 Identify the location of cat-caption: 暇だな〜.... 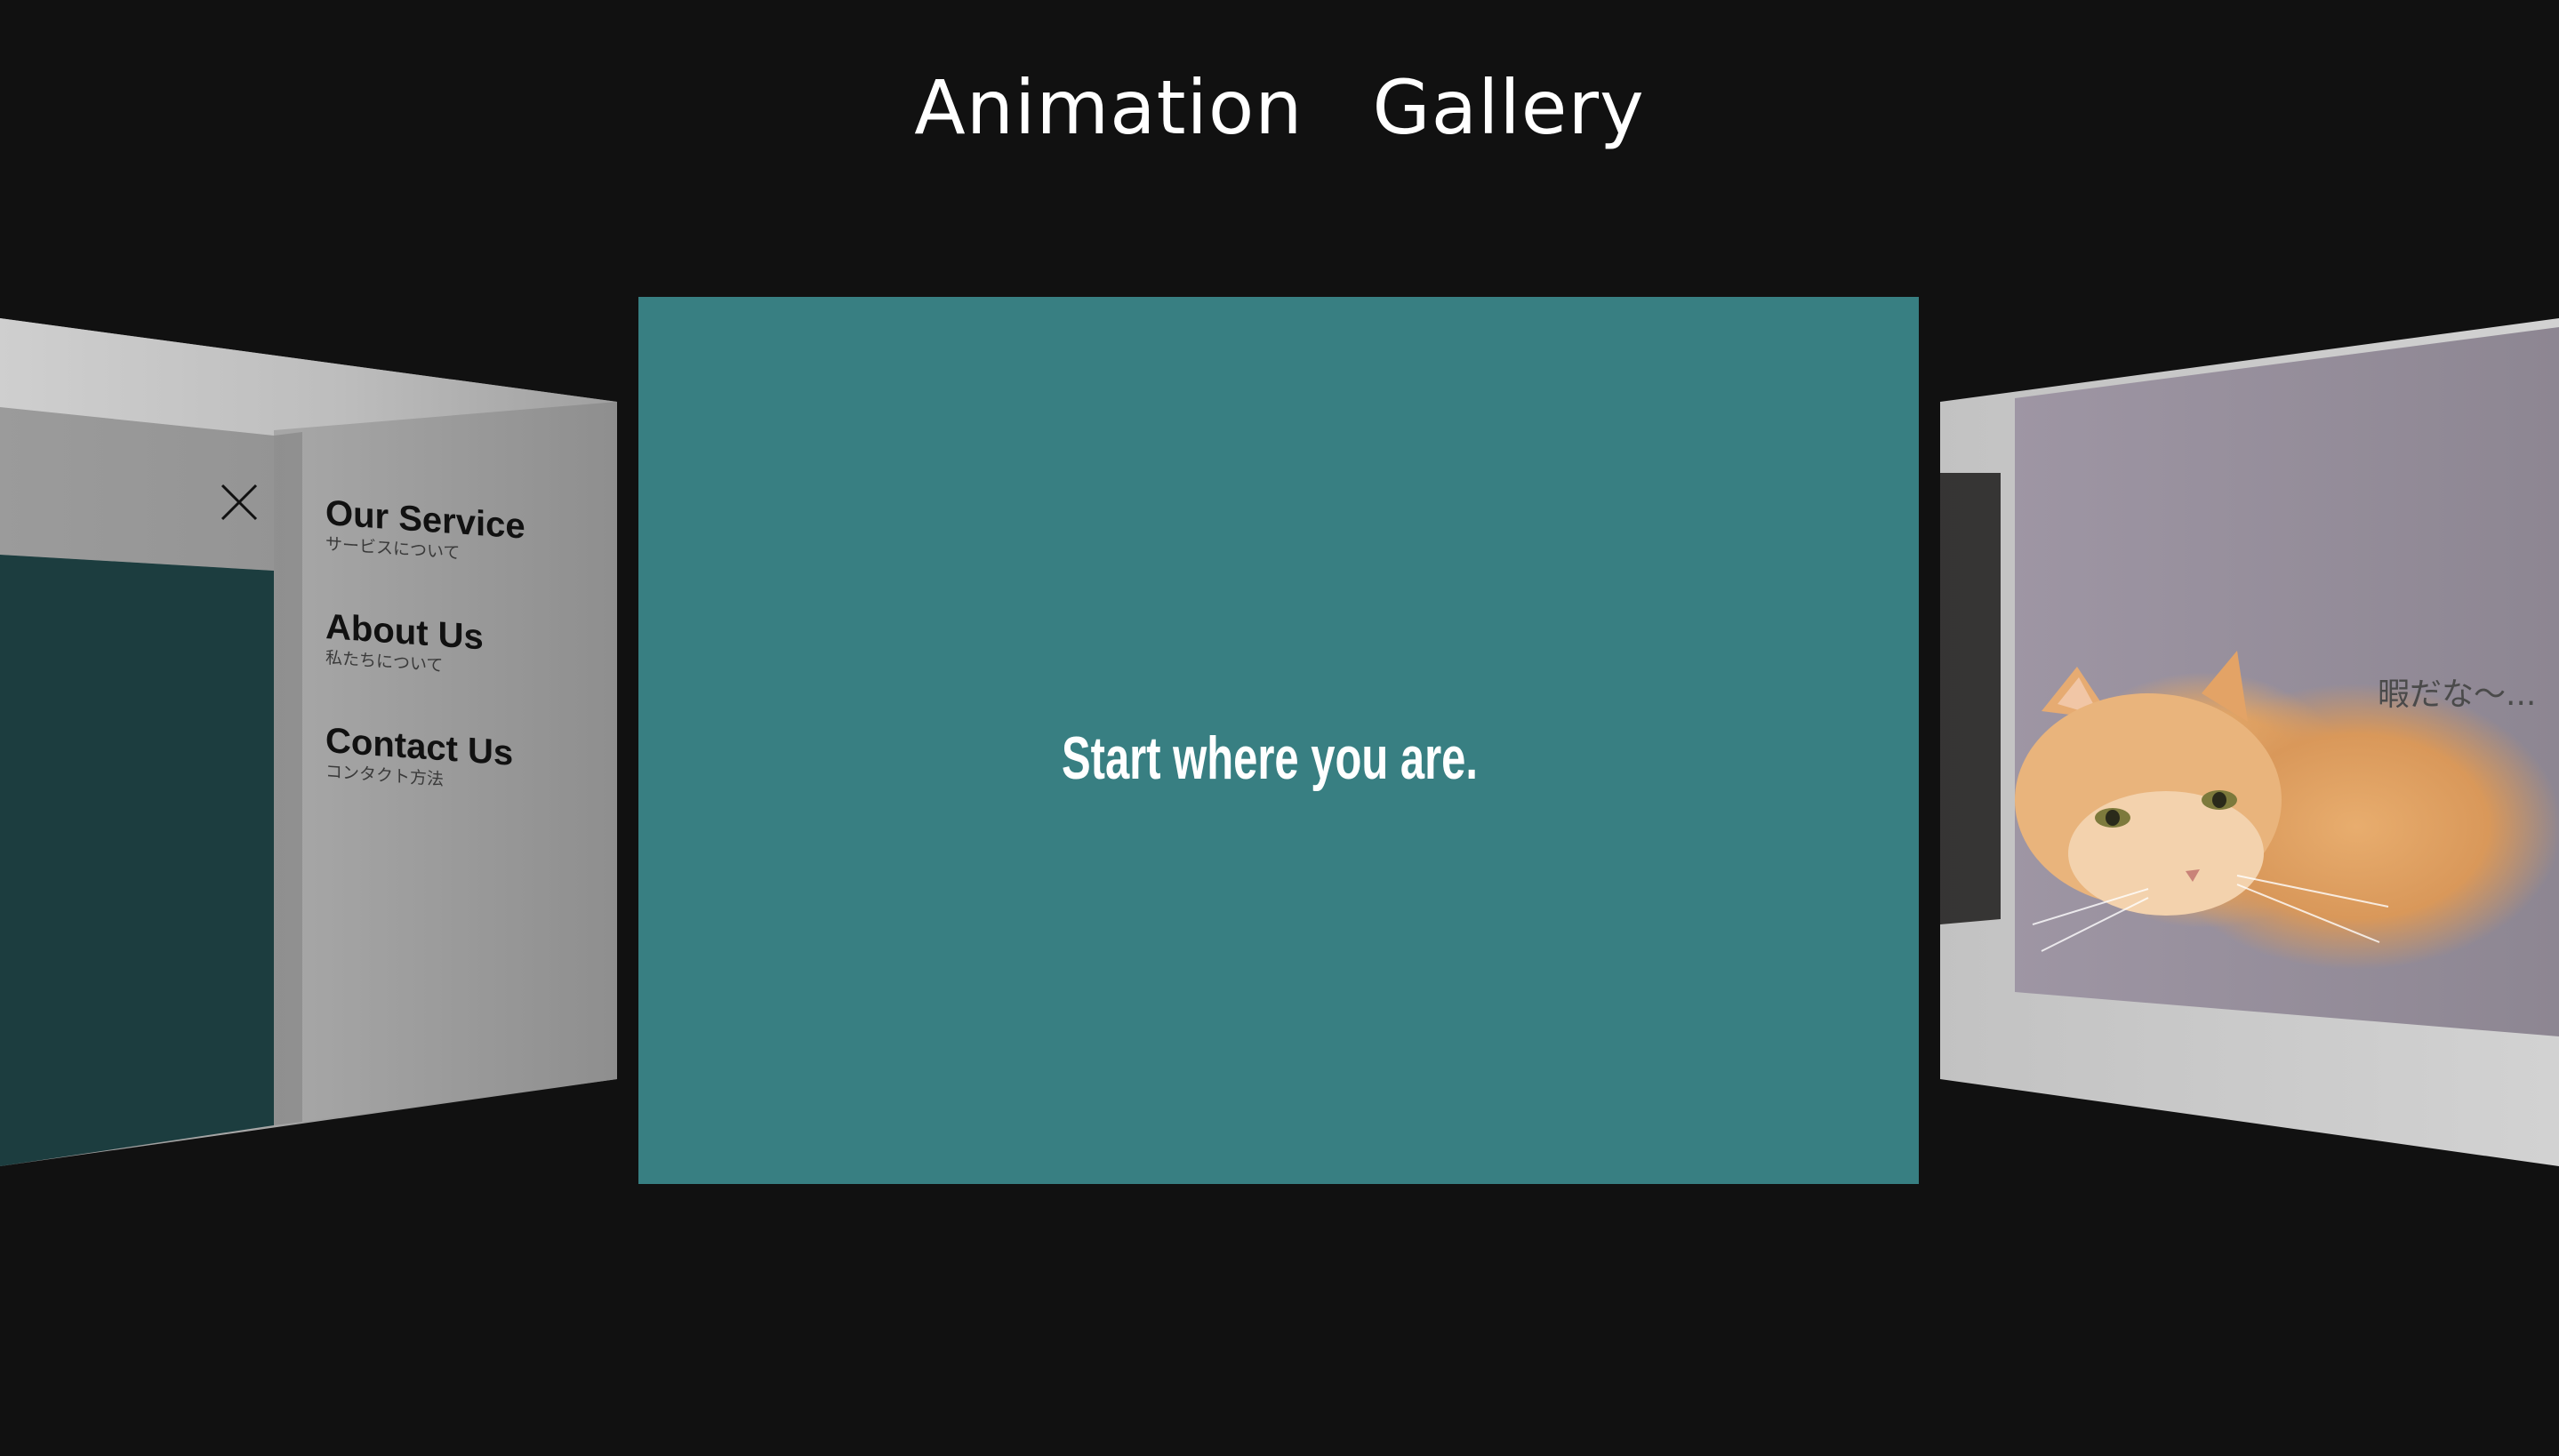
(2457, 694).